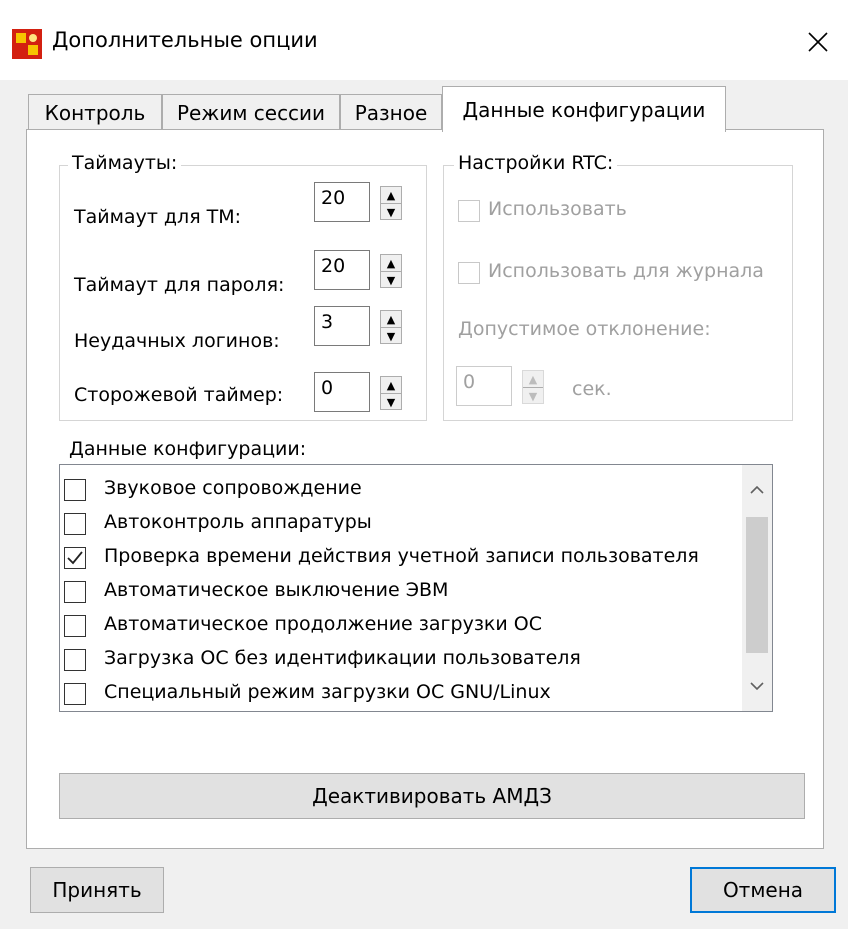 This screenshot has width=848, height=929. What do you see at coordinates (238, 522) in the screenshot?
I see `list-item-label: Автоконтроль аппаратуры` at bounding box center [238, 522].